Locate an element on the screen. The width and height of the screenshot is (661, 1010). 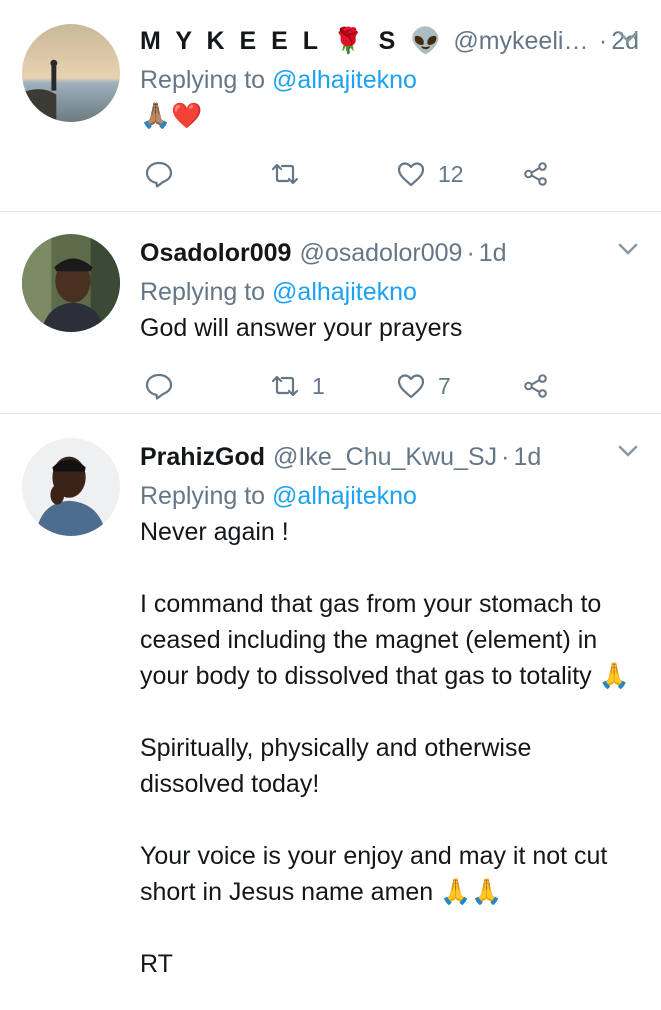
action-bar: 12 is located at coordinates (391, 174).